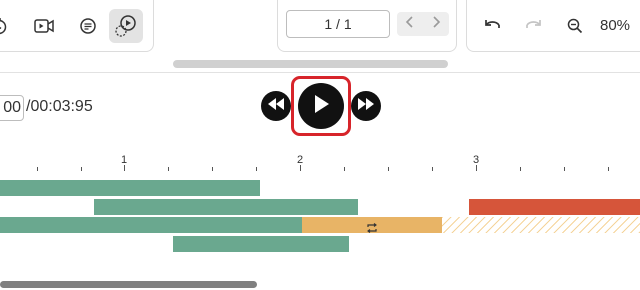 Image resolution: width=640 pixels, height=290 pixels. Describe the element at coordinates (320, 162) in the screenshot. I see `timeline-ruler: 1 2 3` at that location.